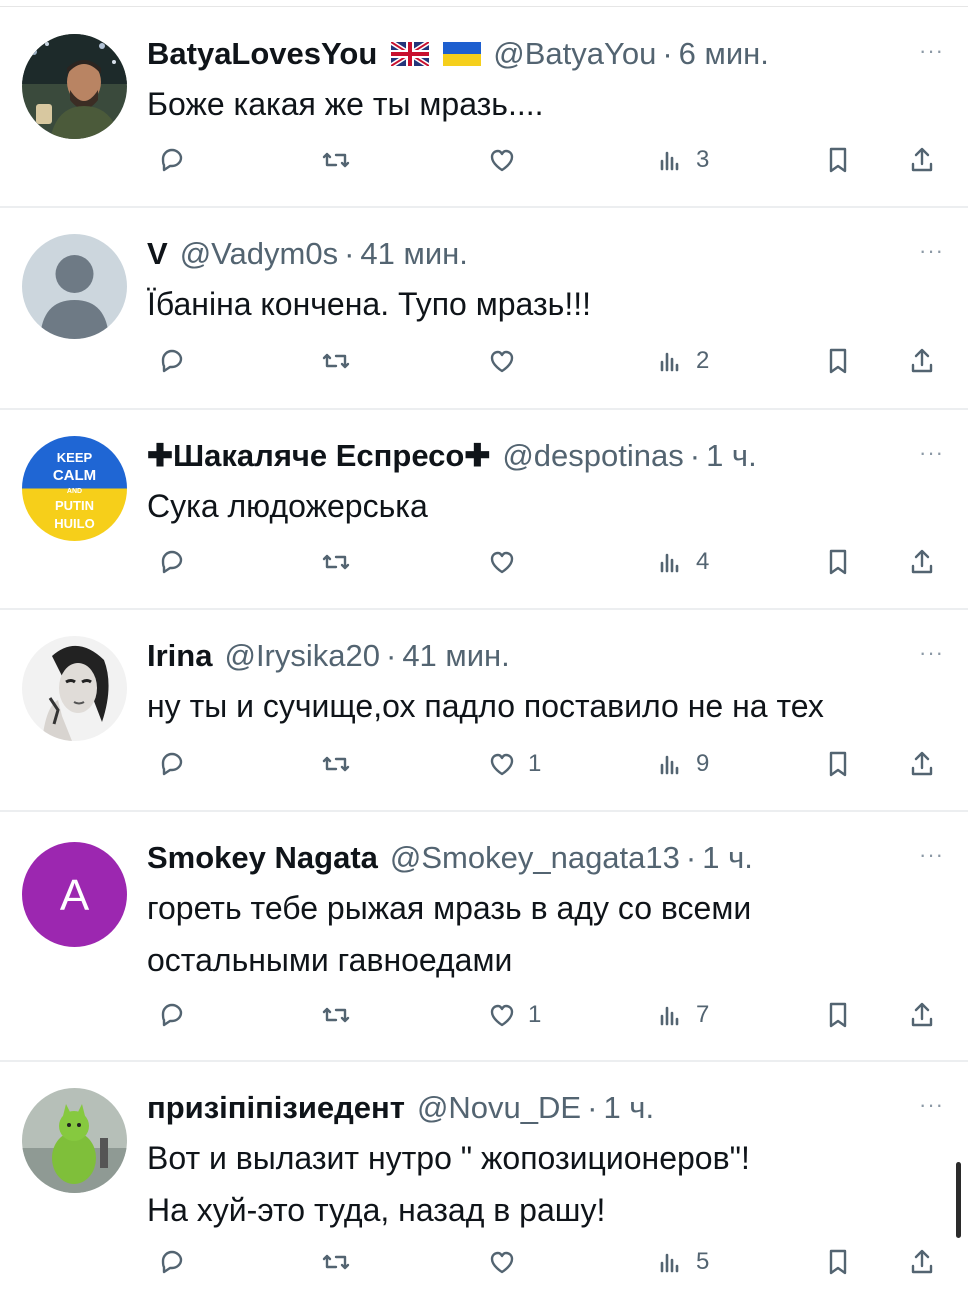  I want to click on handle: @Irysika20, so click(302, 656).